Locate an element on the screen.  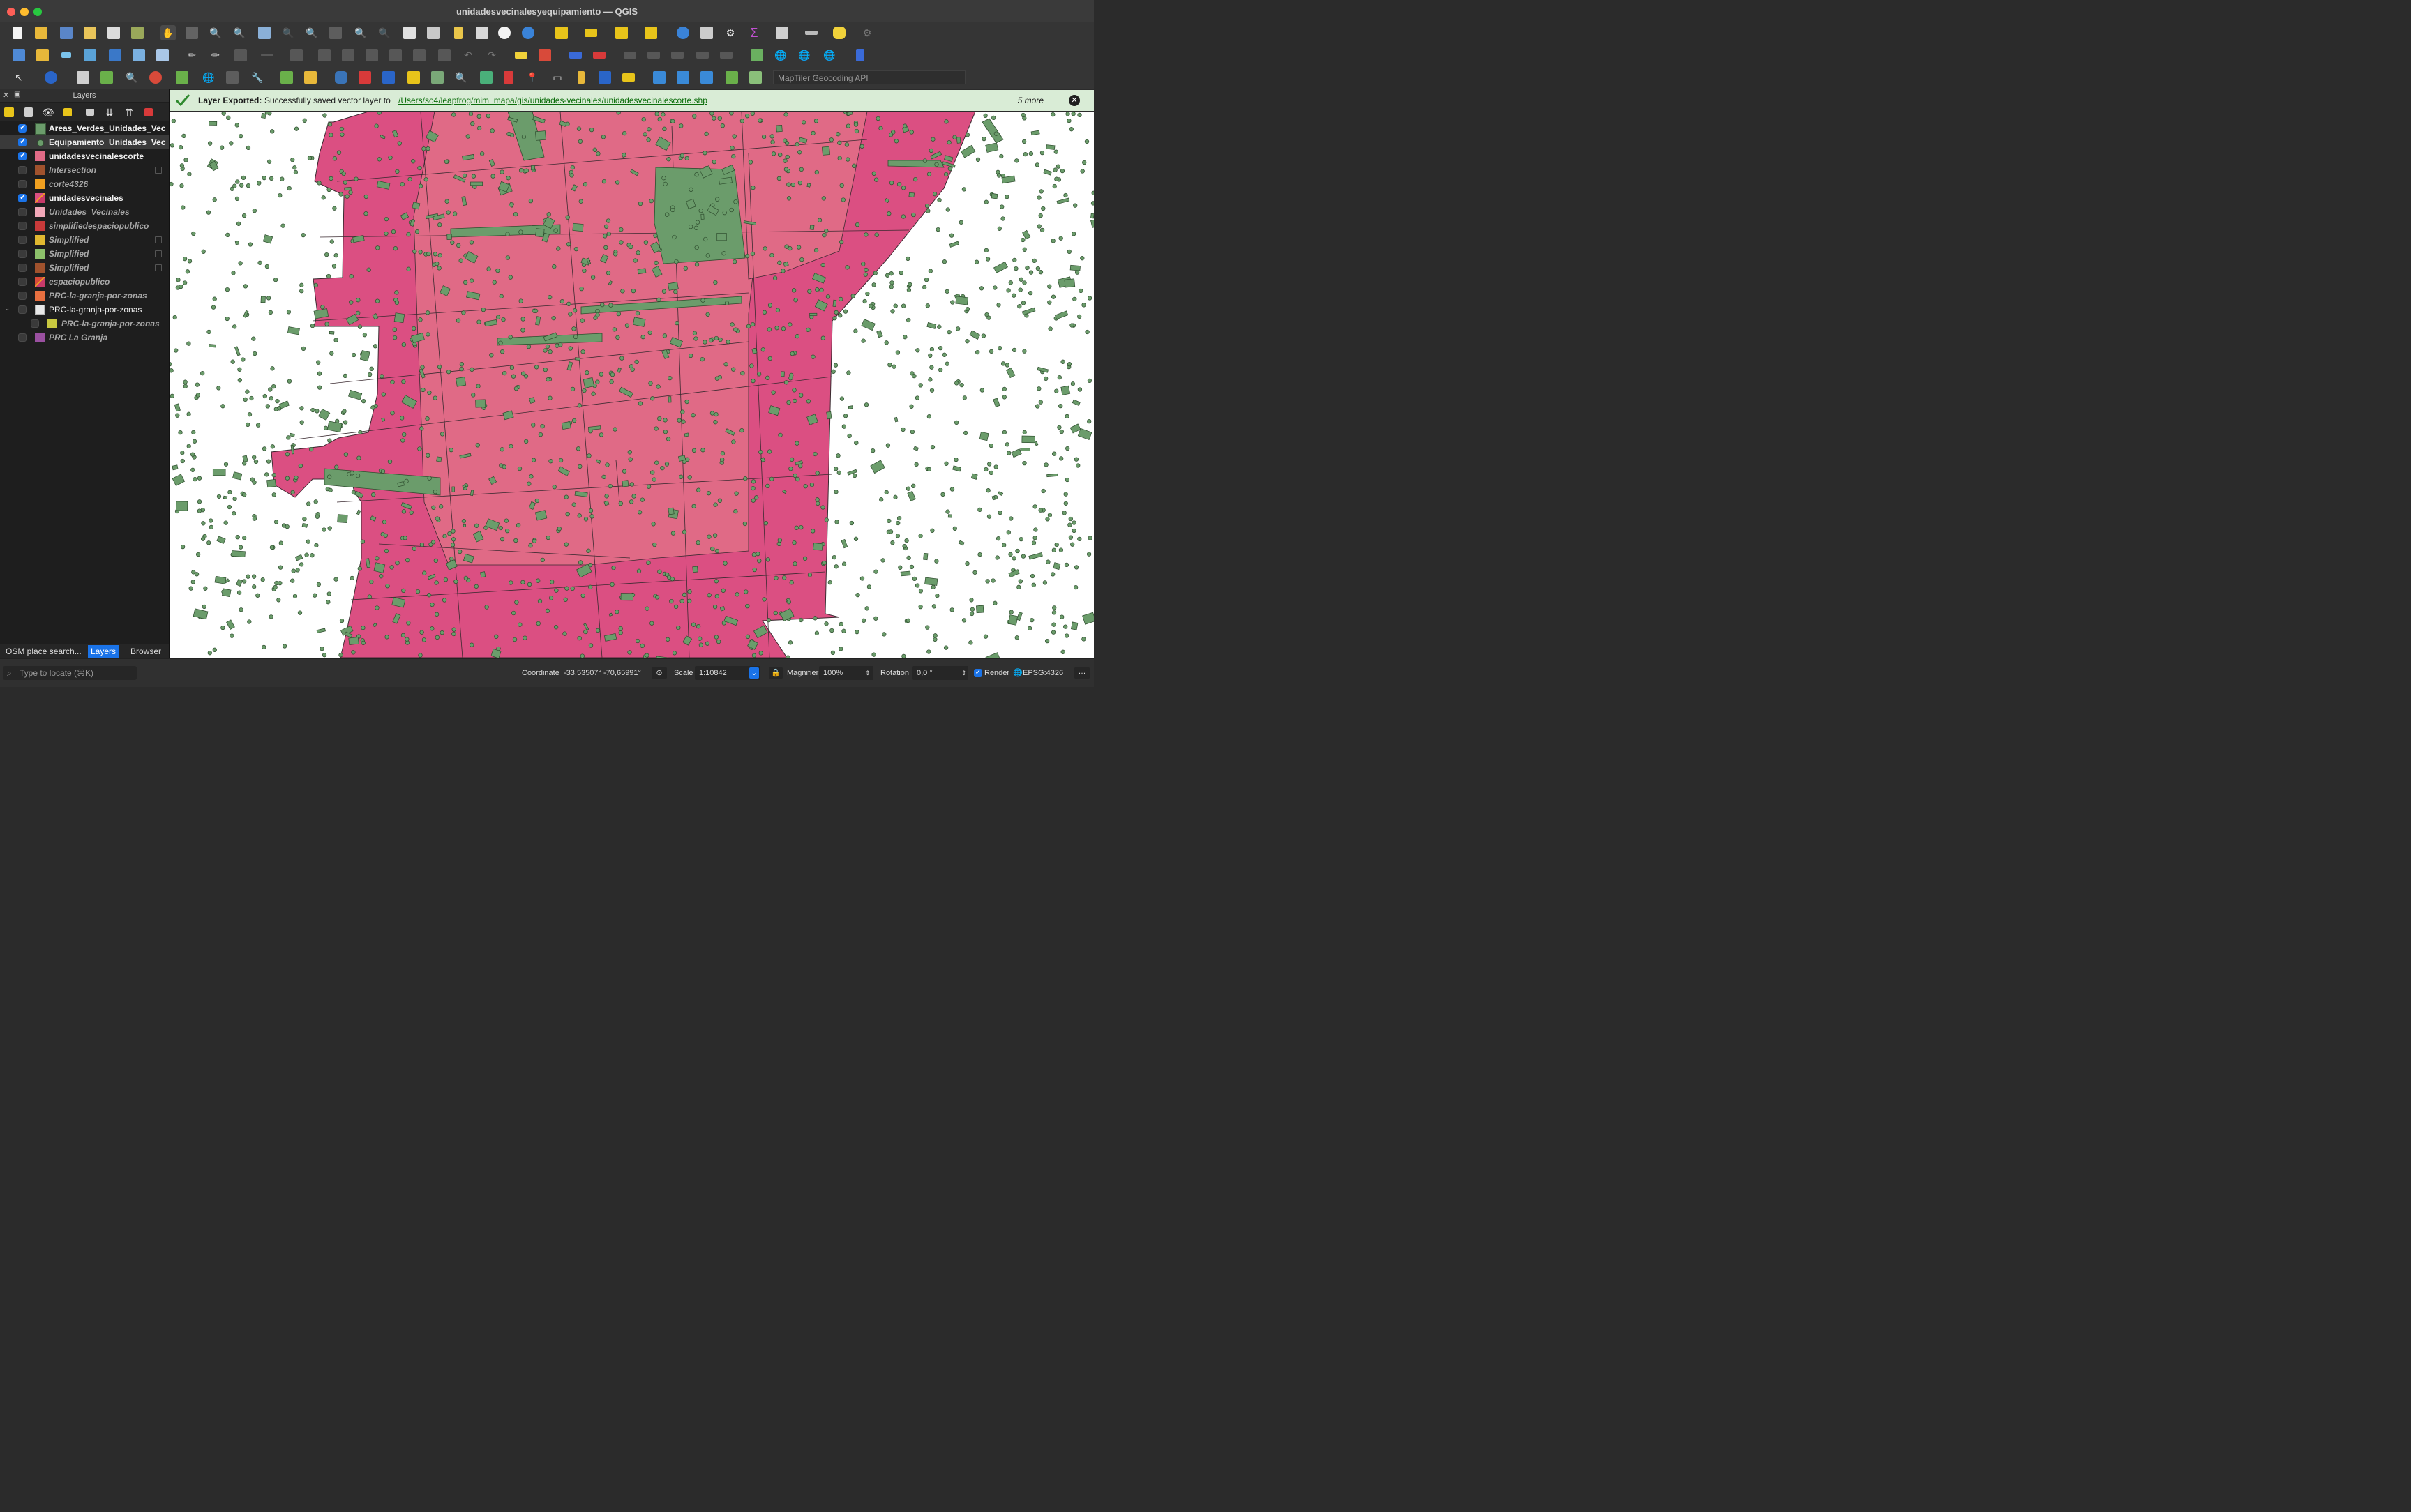
qr-icon is located at coordinates (731, 77).